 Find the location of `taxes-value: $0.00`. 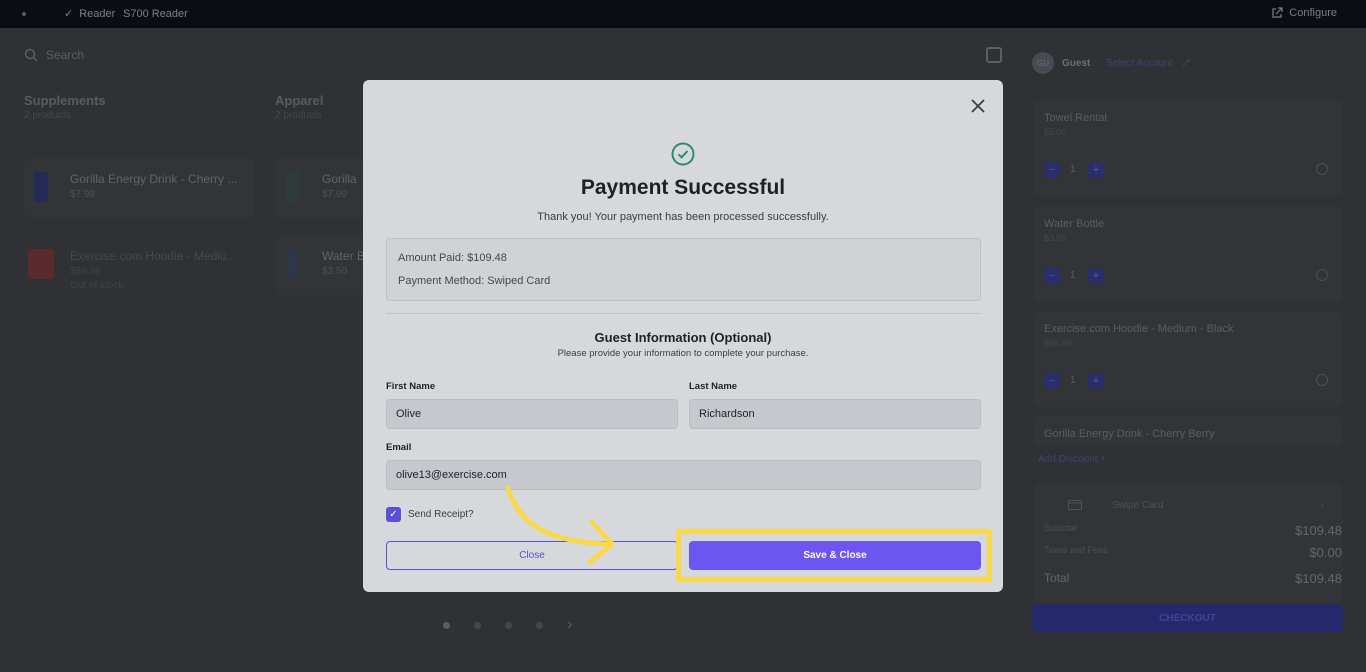

taxes-value: $0.00 is located at coordinates (1325, 552).